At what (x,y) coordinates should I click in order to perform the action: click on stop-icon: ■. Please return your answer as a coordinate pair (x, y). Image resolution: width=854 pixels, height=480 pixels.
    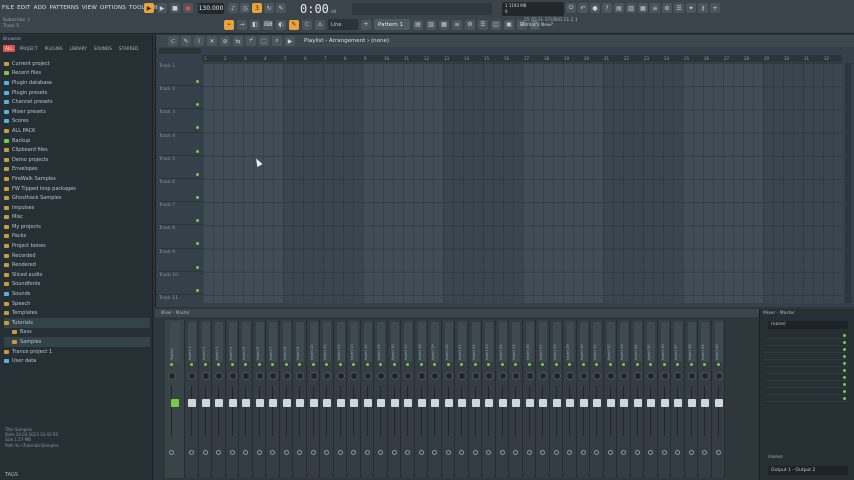
    Looking at the image, I should click on (175, 8).